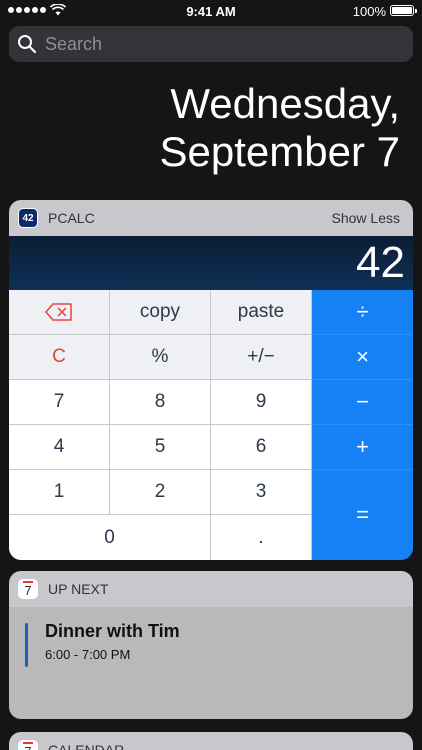  What do you see at coordinates (28, 218) in the screenshot?
I see `pcalc-app-icon: 42` at bounding box center [28, 218].